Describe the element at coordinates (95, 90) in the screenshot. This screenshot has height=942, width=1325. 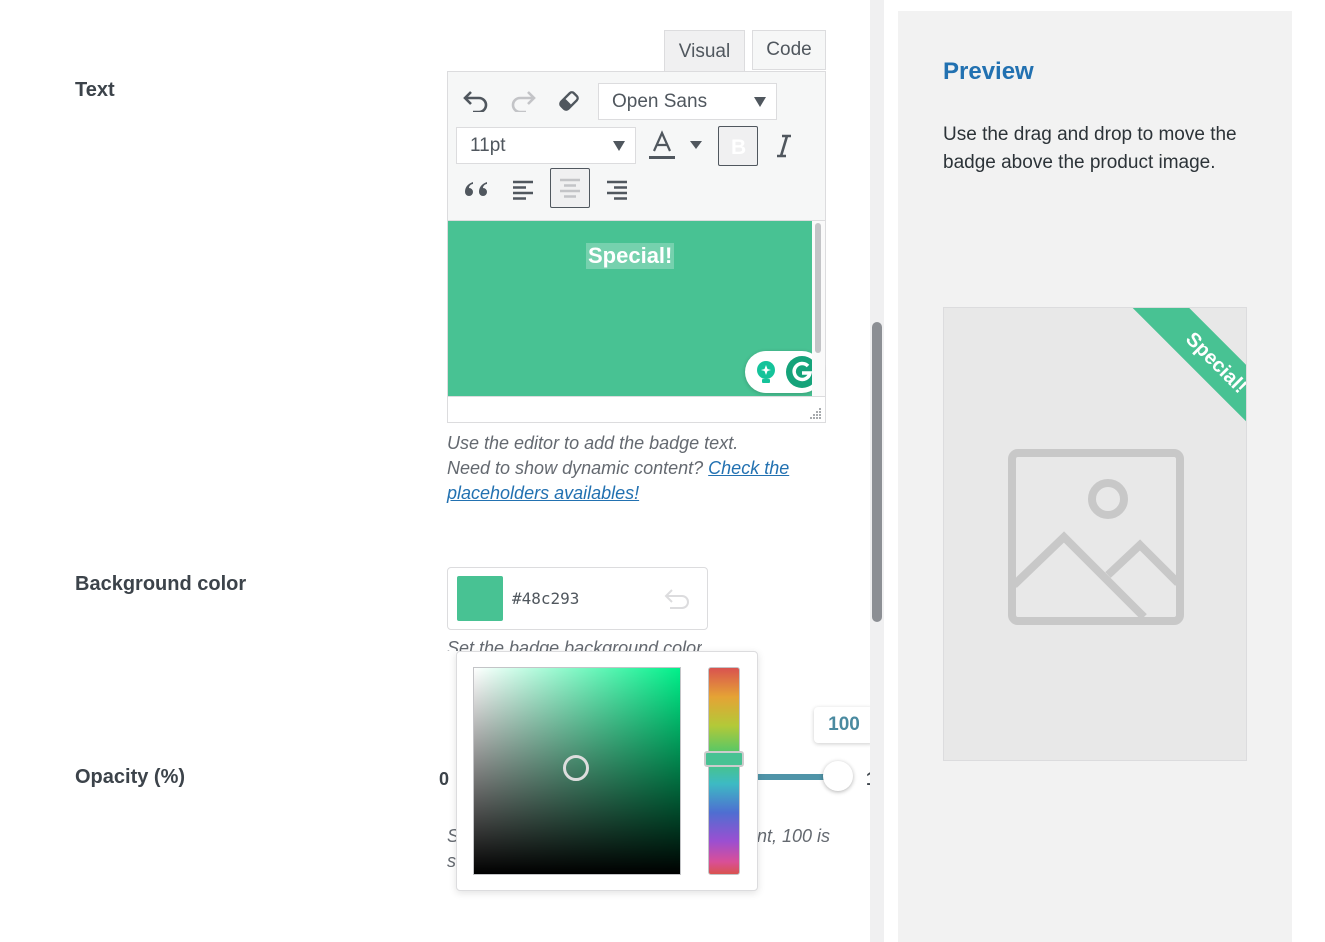
I see `text-label: Text` at that location.